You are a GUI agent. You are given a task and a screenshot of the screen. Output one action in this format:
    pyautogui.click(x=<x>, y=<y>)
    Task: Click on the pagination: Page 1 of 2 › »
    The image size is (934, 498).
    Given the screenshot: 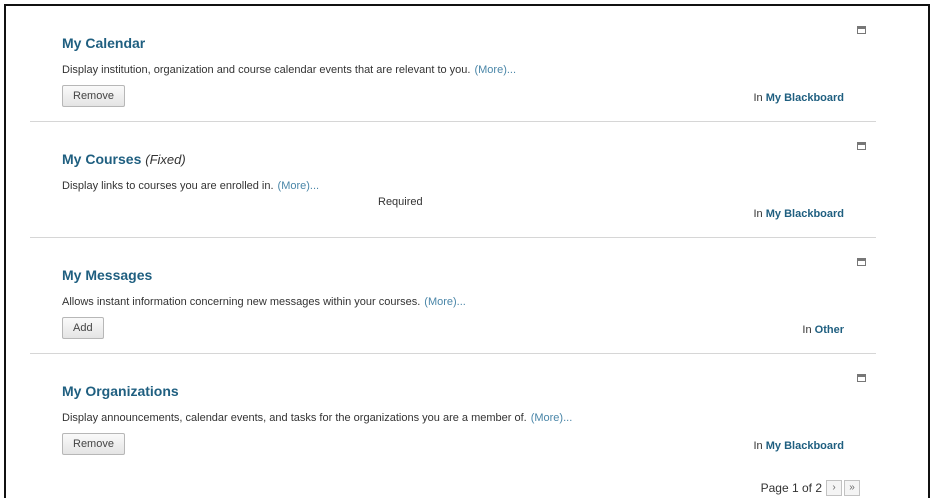 What is the action you would take?
    pyautogui.click(x=810, y=488)
    